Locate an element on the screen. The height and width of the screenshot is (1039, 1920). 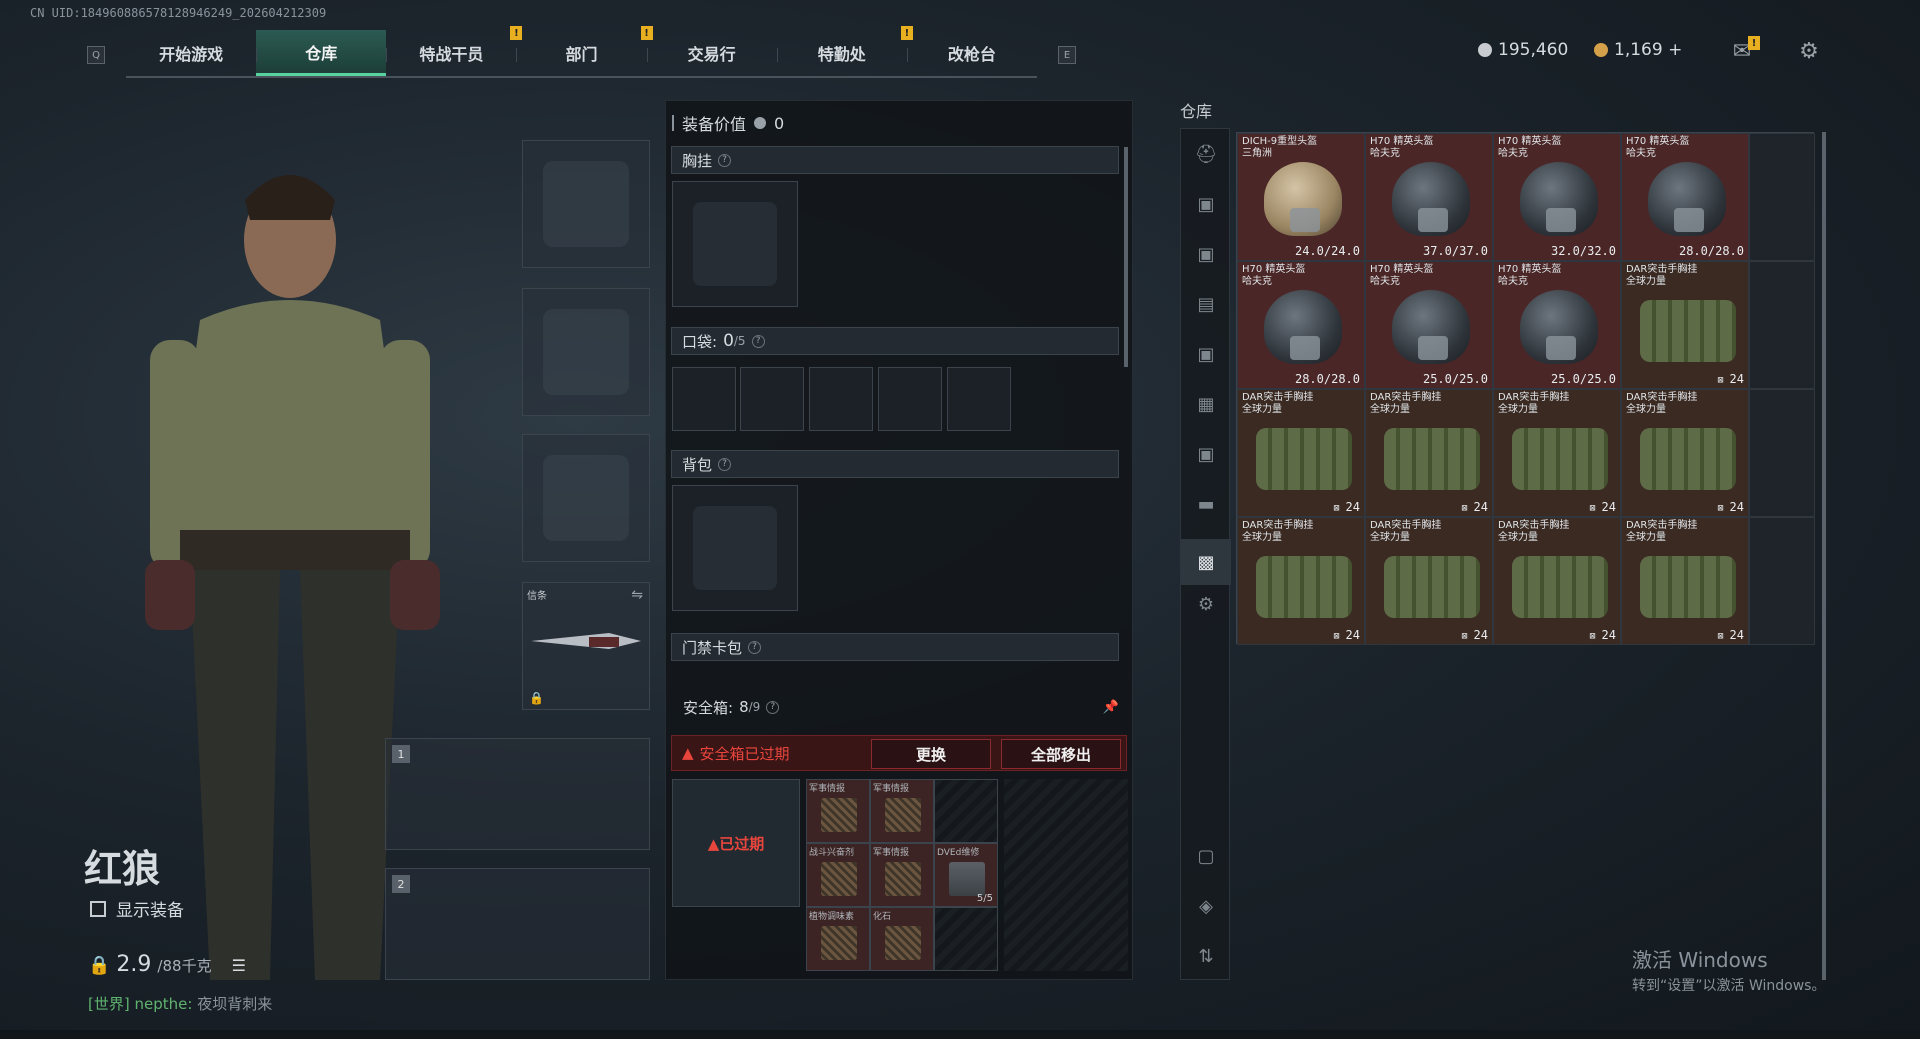
gold-currency: 1,169 + is located at coordinates (1638, 50).